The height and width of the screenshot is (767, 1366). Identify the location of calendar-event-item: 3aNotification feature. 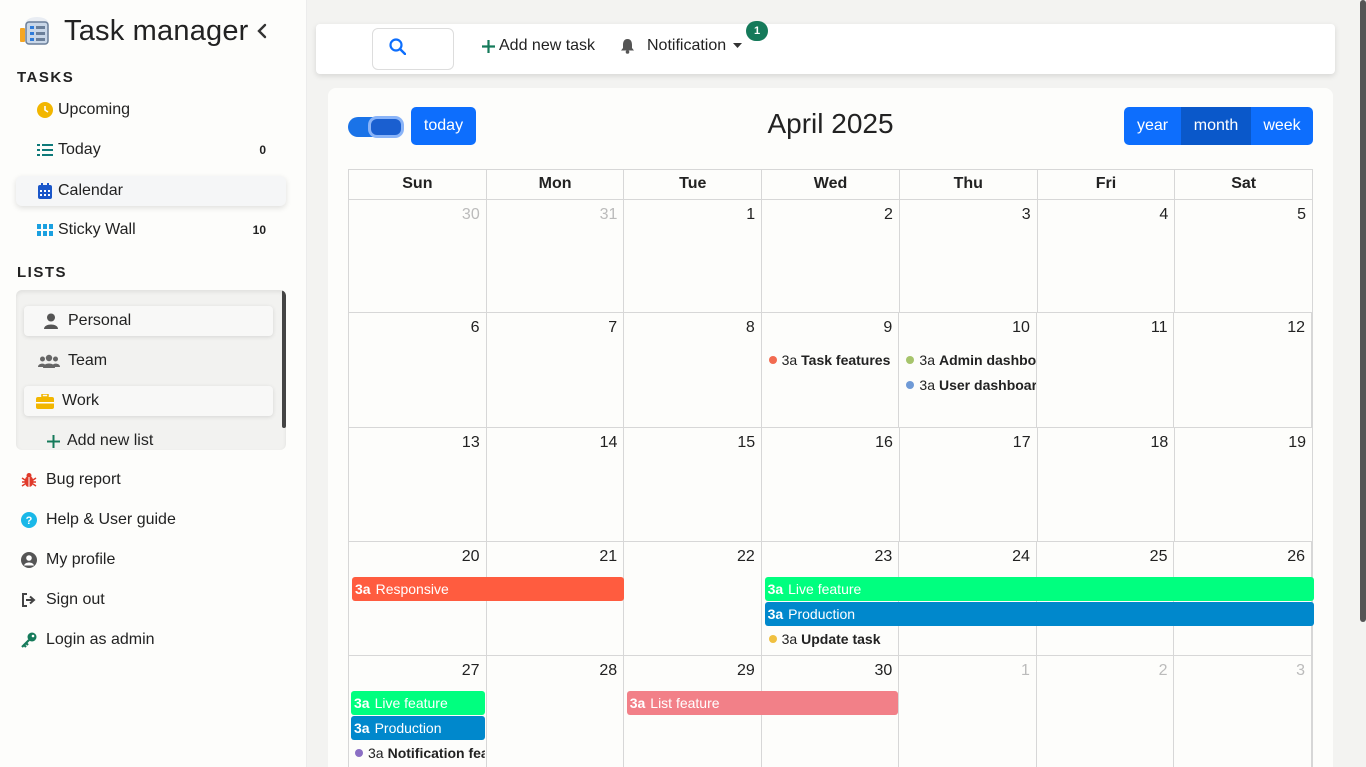
(420, 753).